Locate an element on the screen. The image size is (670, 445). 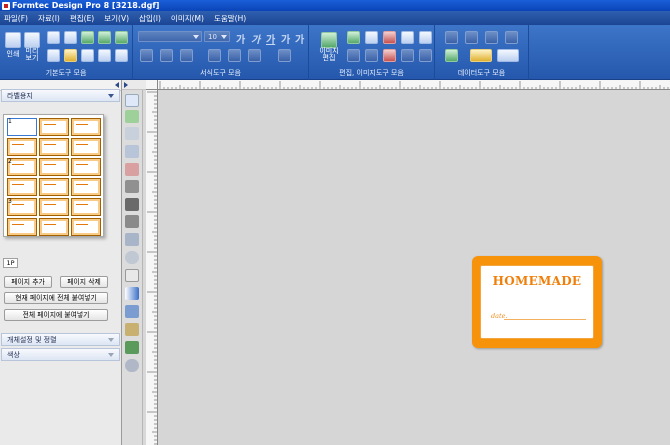
menu-view: 보기(V) is located at coordinates (116, 18).